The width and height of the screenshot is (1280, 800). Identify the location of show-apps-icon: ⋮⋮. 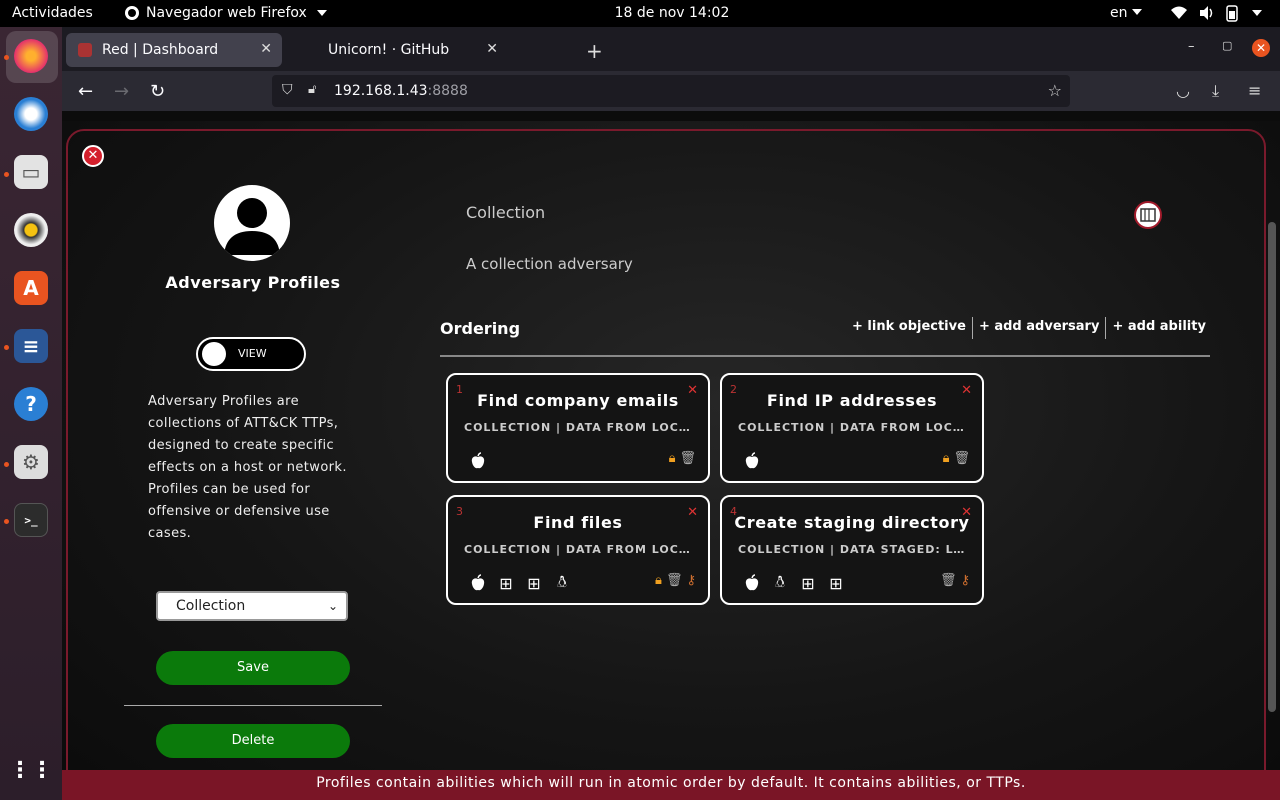
(31, 770).